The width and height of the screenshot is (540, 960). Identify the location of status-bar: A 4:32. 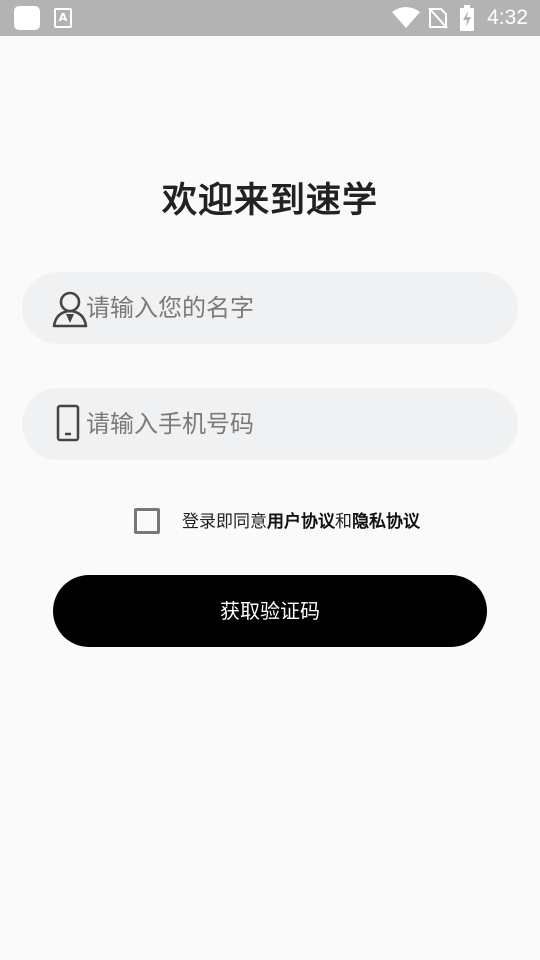
(270, 18).